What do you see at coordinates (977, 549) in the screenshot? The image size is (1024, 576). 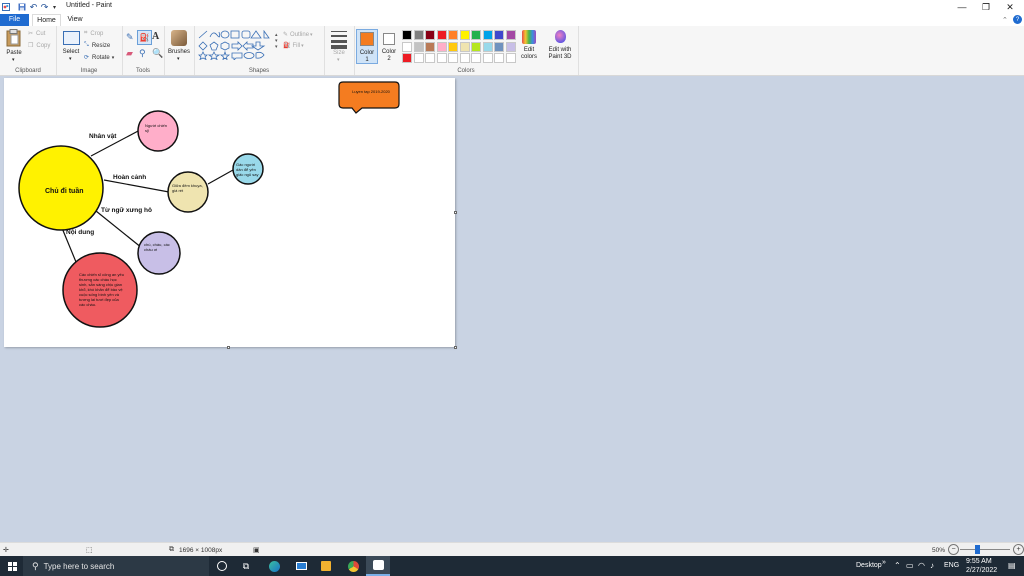 I see `zoom-slider-thumb` at bounding box center [977, 549].